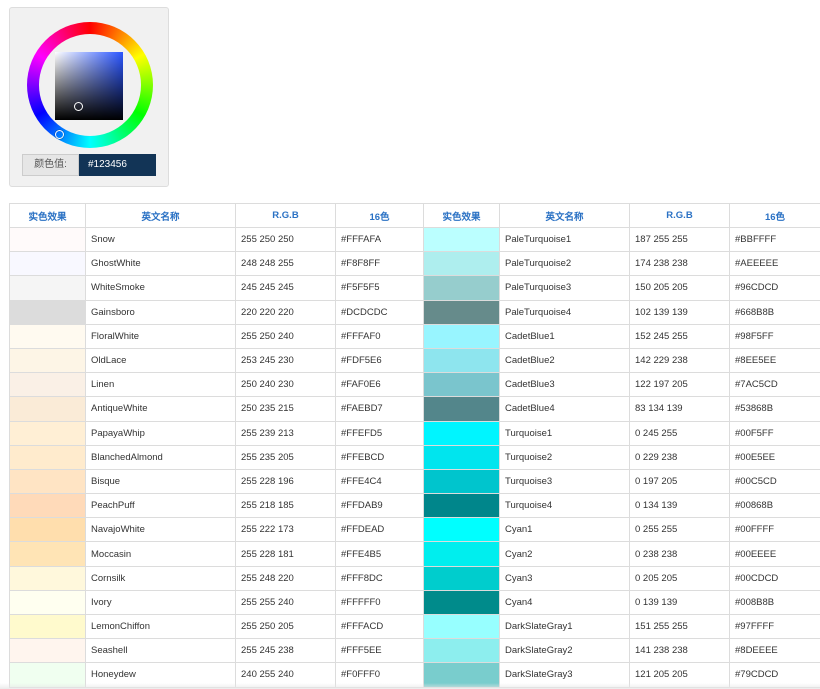  What do you see at coordinates (774, 215) in the screenshot?
I see `header-hex-right: 16色` at bounding box center [774, 215].